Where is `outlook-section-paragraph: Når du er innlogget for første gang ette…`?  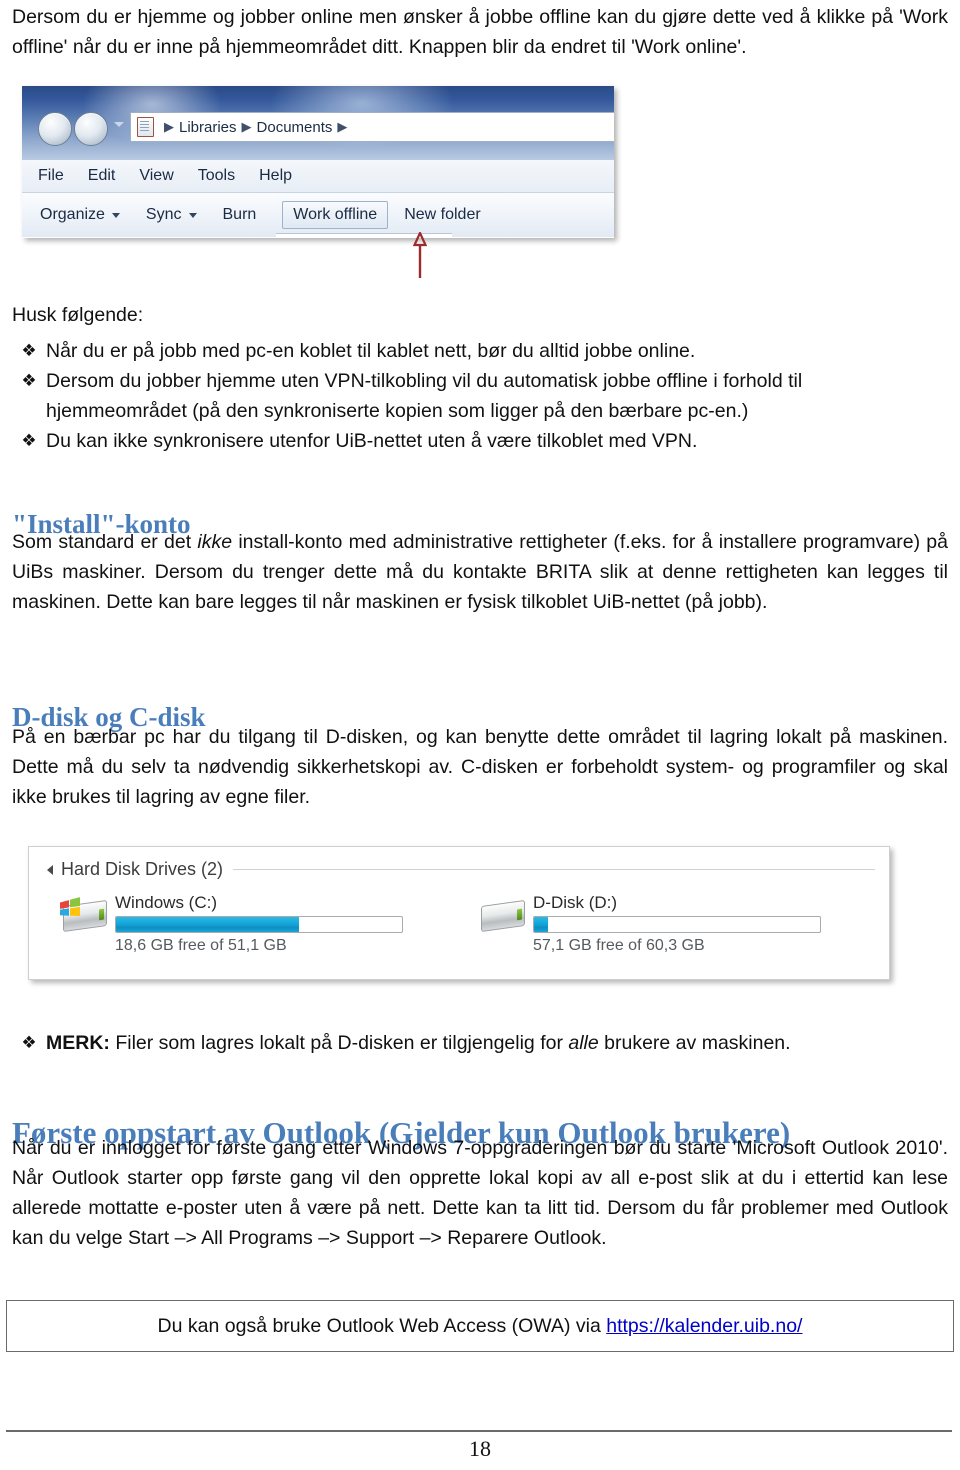 outlook-section-paragraph: Når du er innlogget for første gang ette… is located at coordinates (480, 1193).